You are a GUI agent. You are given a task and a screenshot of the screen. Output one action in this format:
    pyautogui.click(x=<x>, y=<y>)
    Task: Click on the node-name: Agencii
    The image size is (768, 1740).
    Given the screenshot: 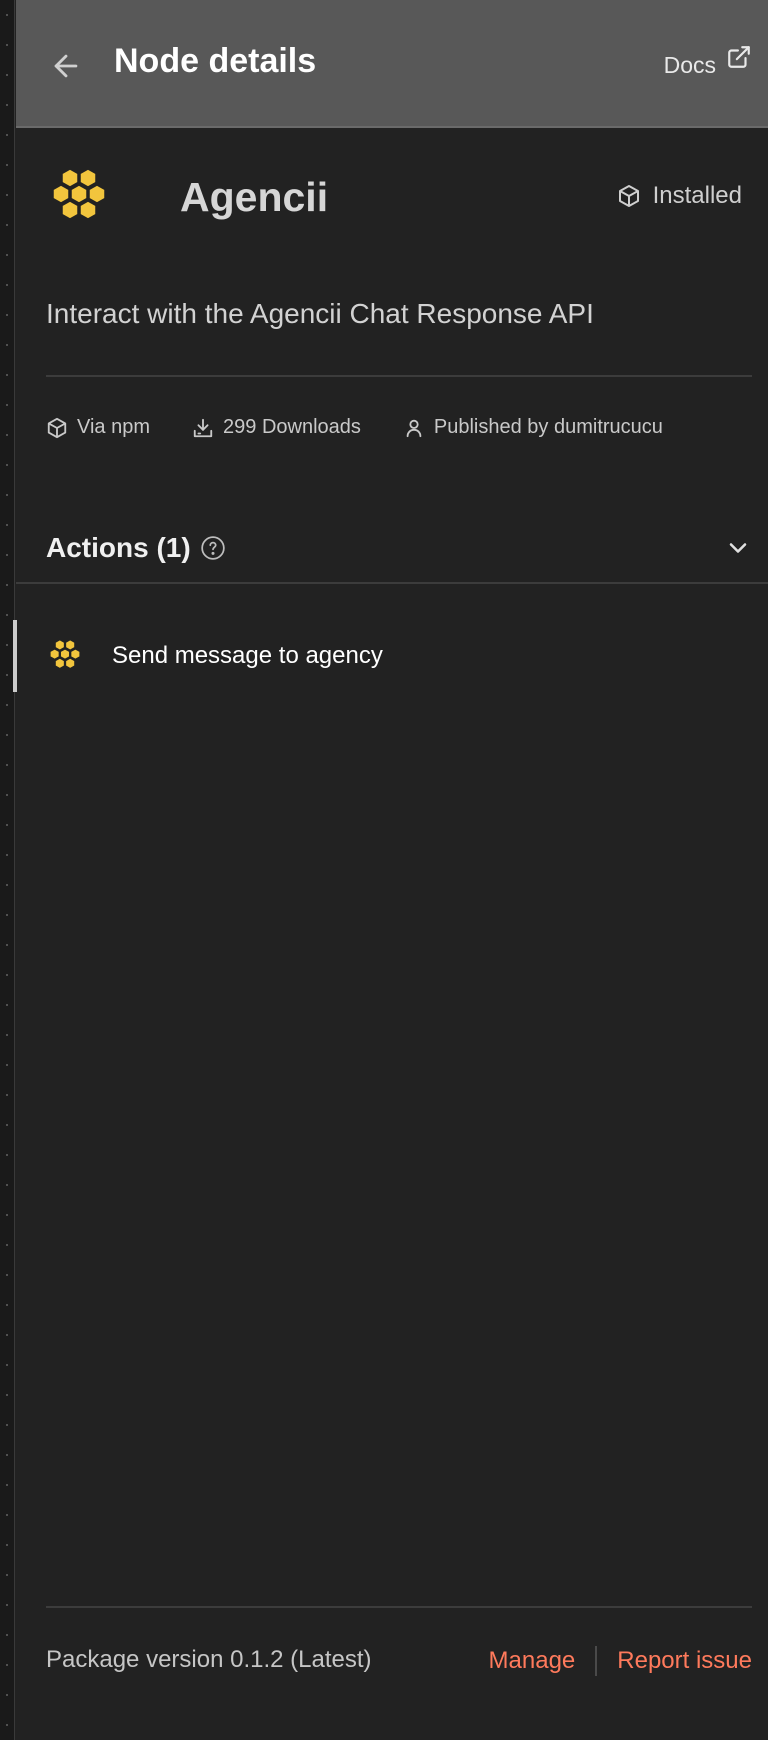 What is the action you would take?
    pyautogui.click(x=254, y=197)
    